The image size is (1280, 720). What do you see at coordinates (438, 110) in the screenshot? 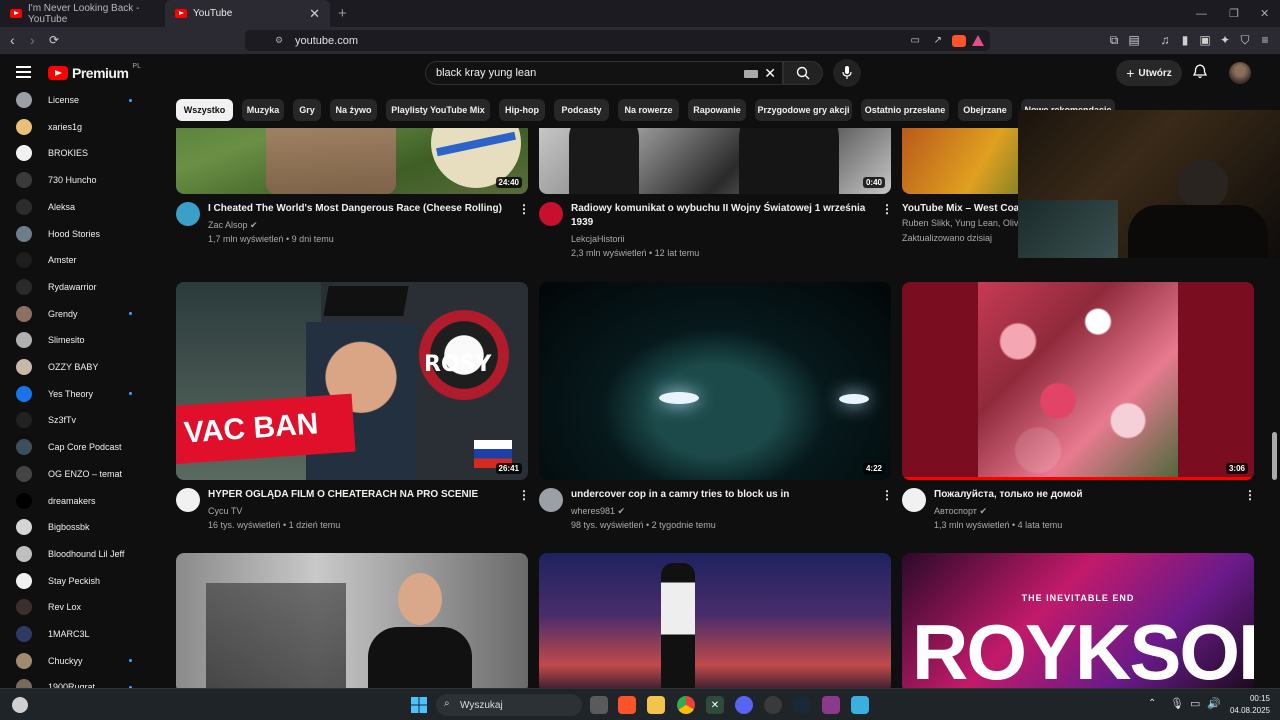
I see `filter-chip: Playlisty YouTube Mix` at bounding box center [438, 110].